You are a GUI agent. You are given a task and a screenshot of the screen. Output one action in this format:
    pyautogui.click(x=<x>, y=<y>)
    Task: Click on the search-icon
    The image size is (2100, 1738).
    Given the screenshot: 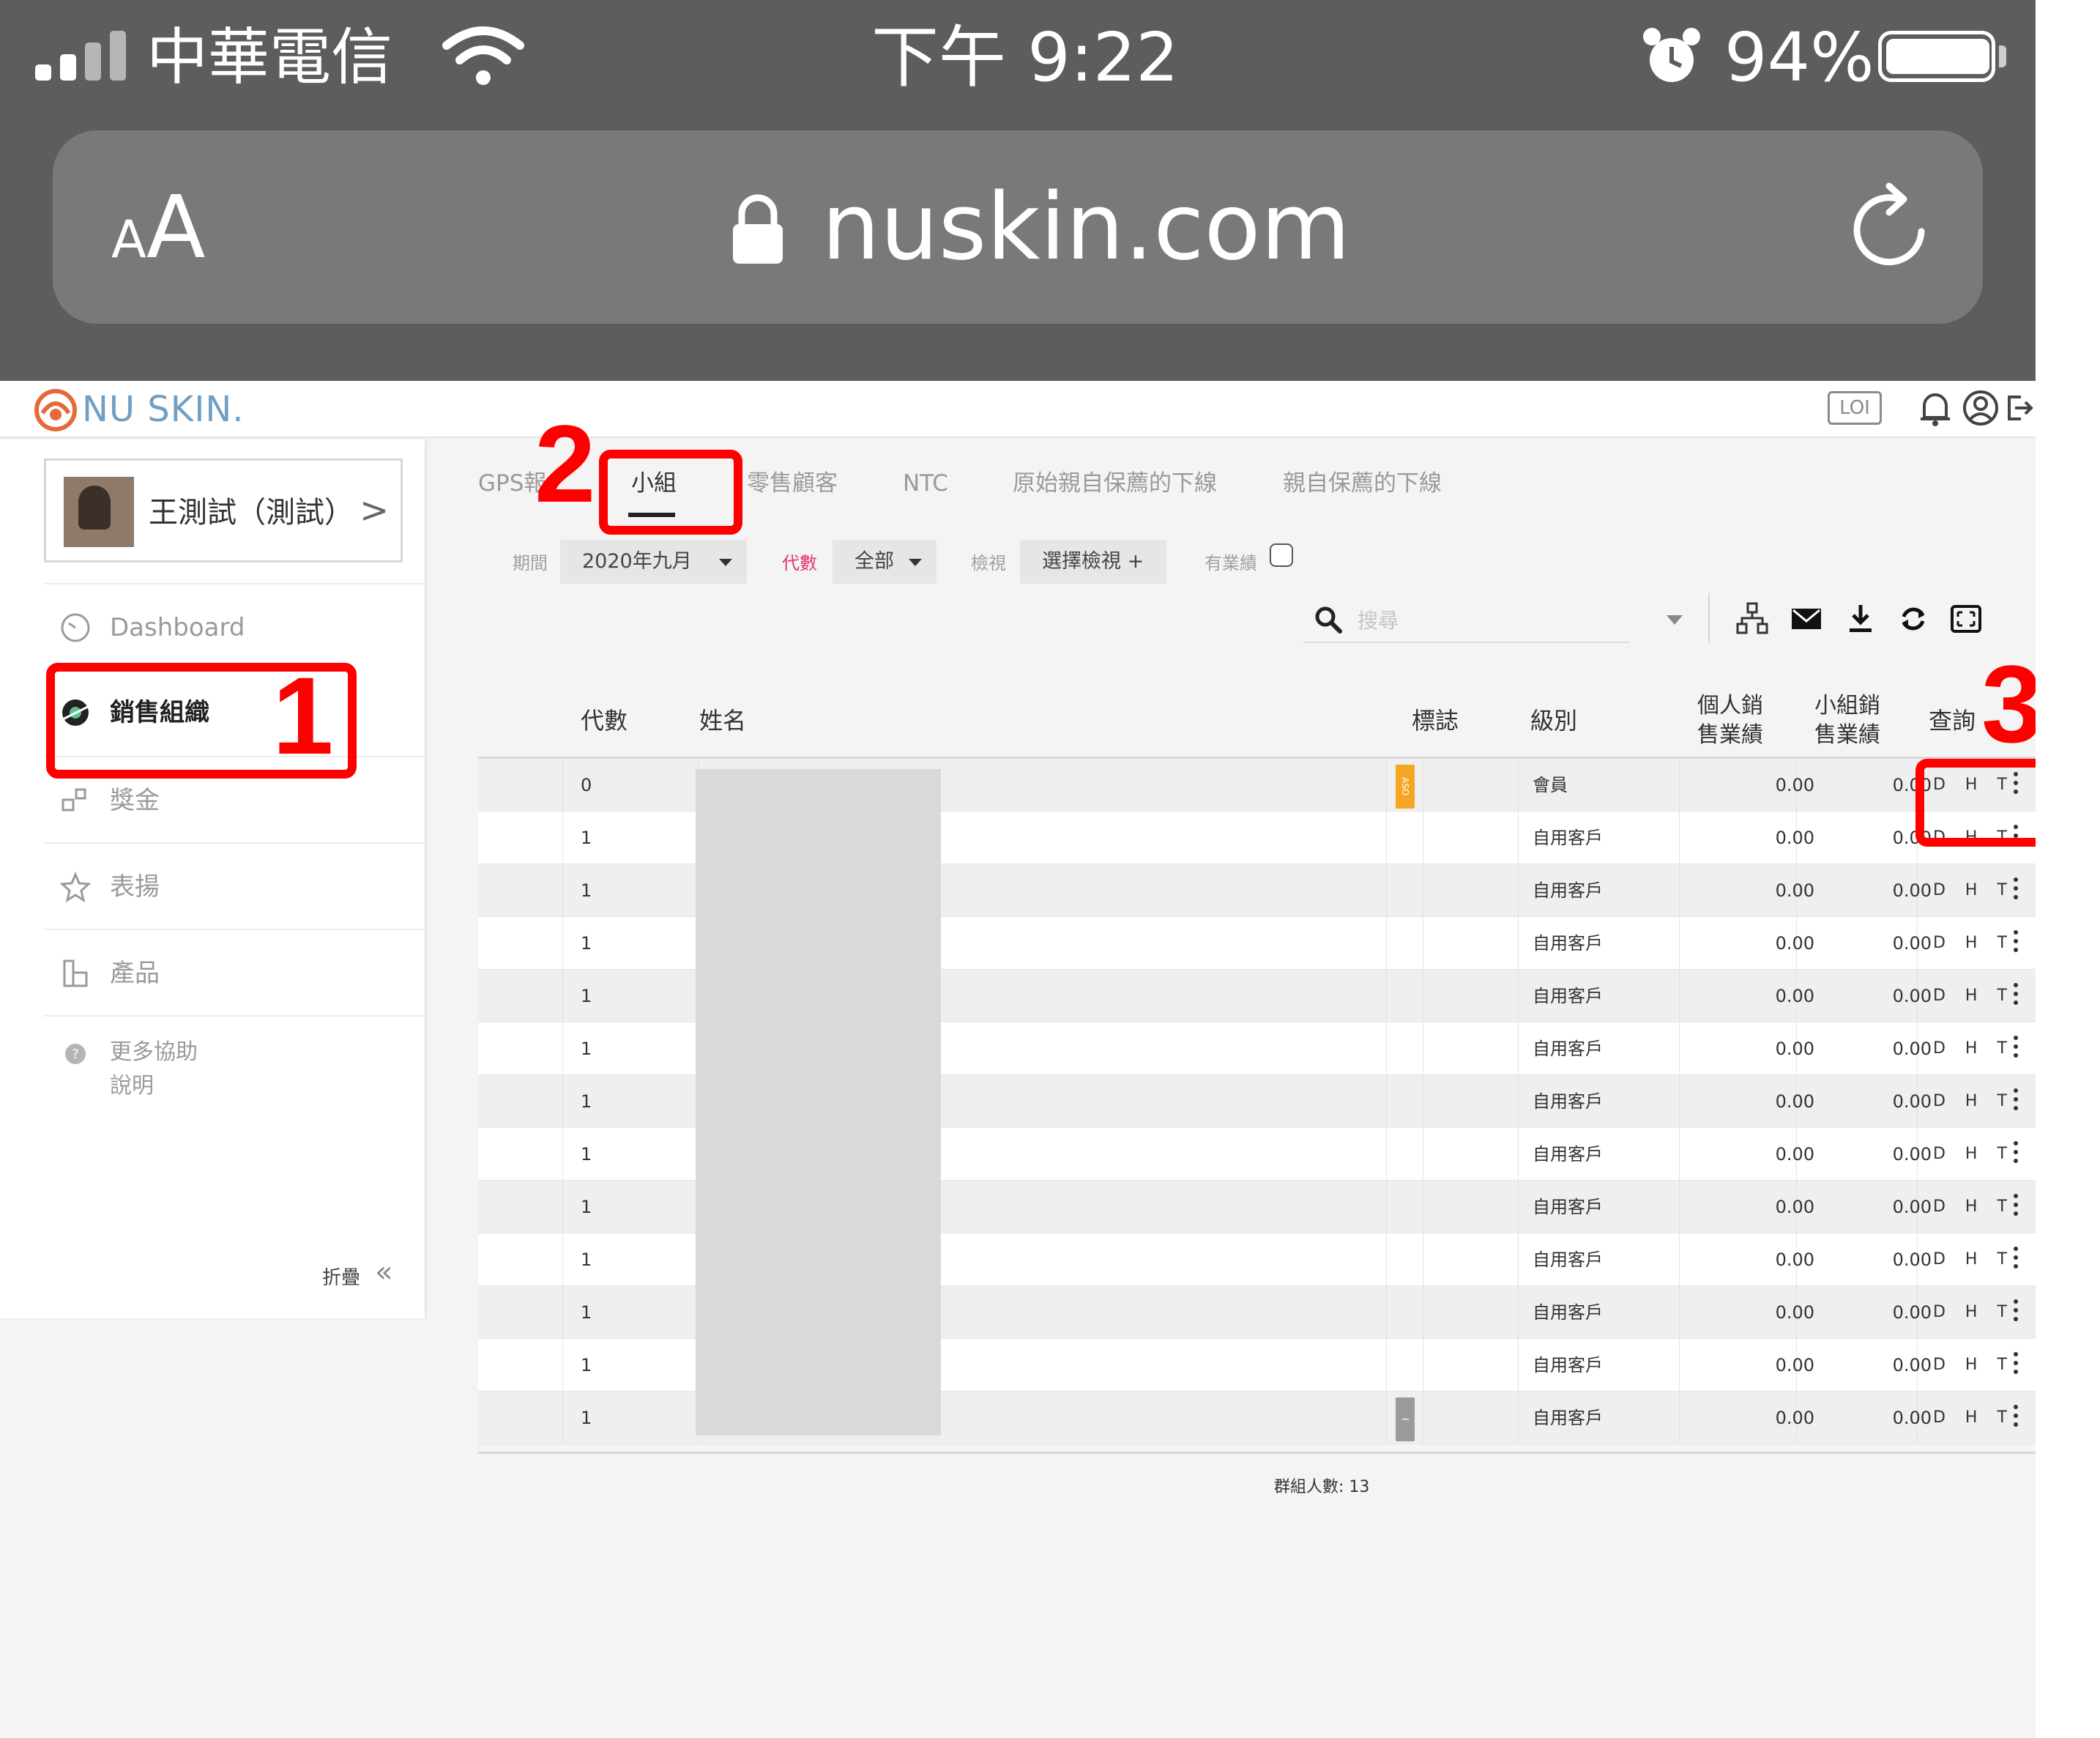 What is the action you would take?
    pyautogui.click(x=1328, y=620)
    